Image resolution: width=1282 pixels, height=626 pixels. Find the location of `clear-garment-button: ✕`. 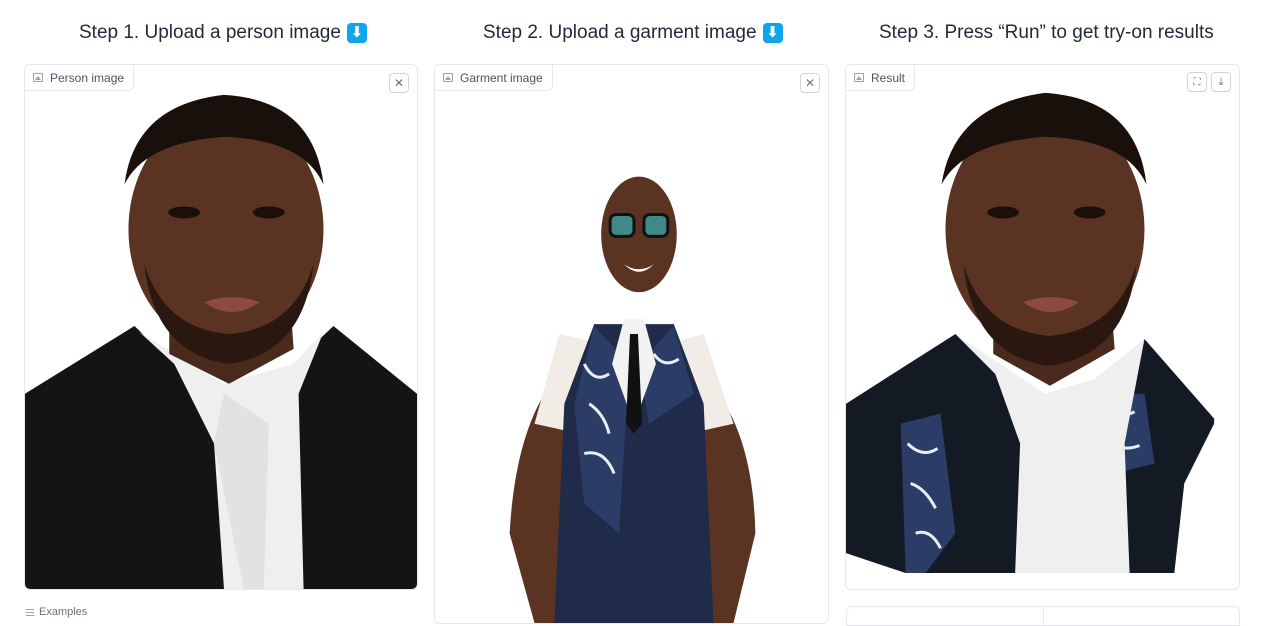

clear-garment-button: ✕ is located at coordinates (810, 83).